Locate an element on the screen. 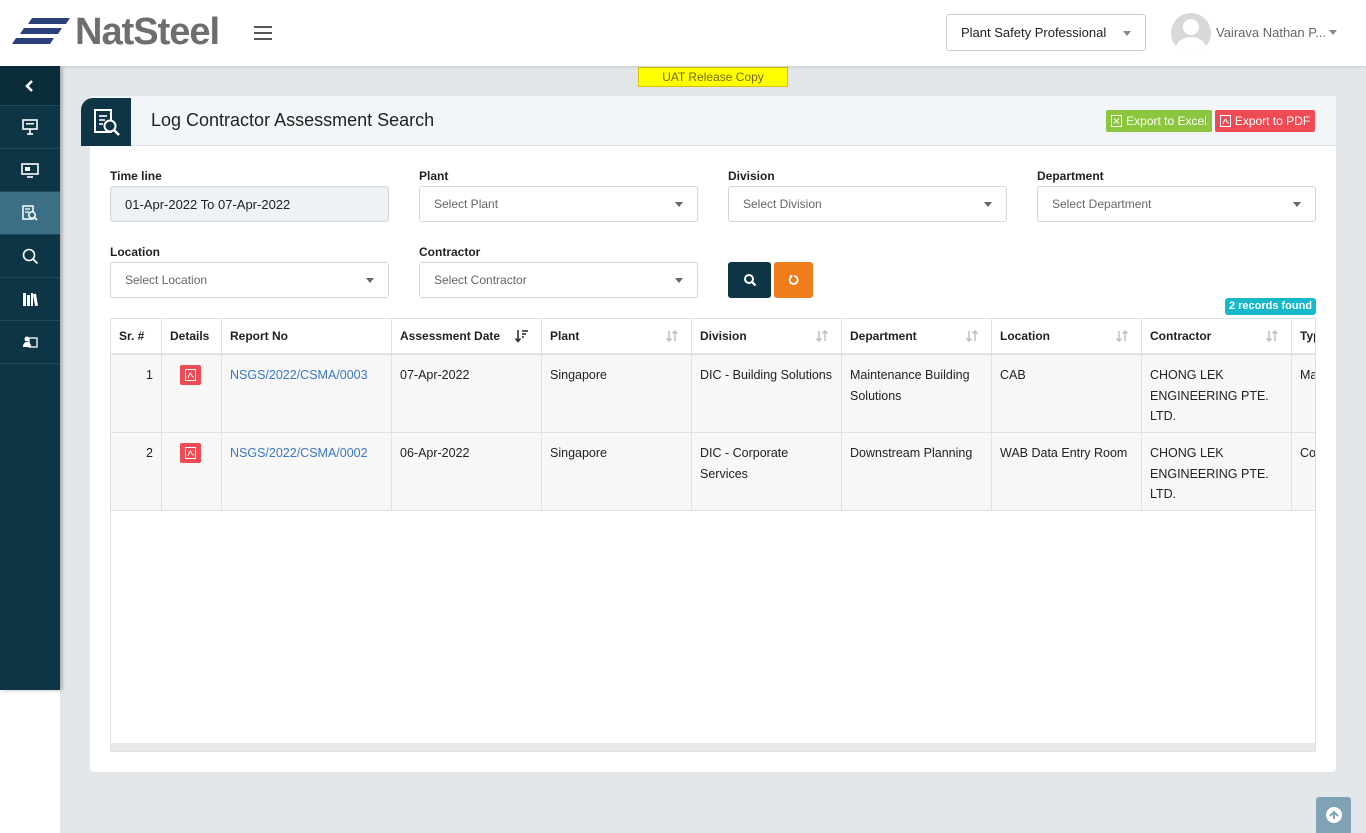 This screenshot has width=1366, height=833. sidebar-item-search is located at coordinates (30, 256).